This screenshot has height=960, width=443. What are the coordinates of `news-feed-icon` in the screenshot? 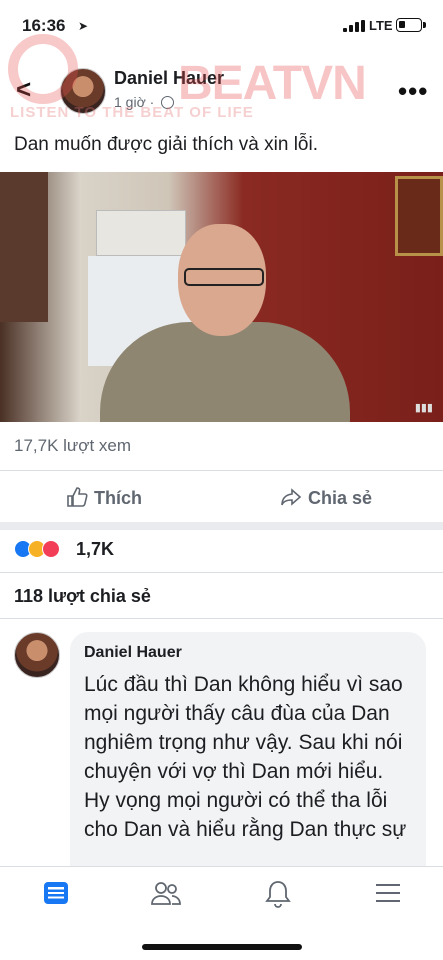 It's located at (56, 893).